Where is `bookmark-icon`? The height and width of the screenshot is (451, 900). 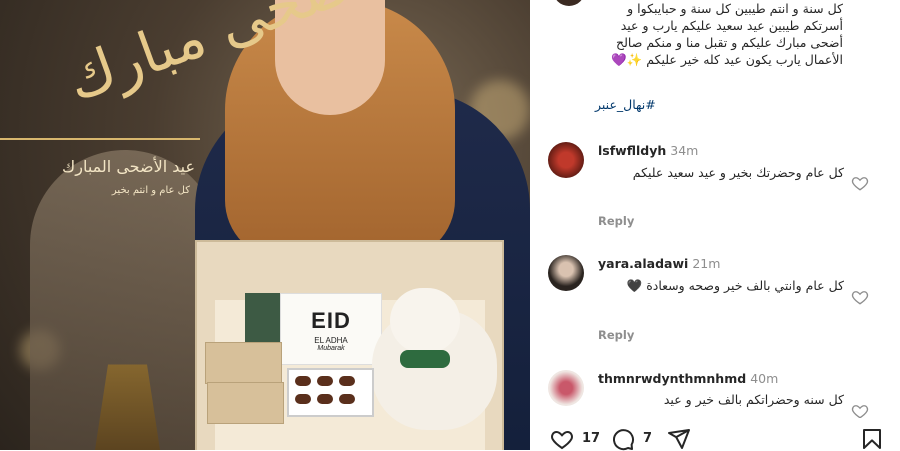 bookmark-icon is located at coordinates (872, 439).